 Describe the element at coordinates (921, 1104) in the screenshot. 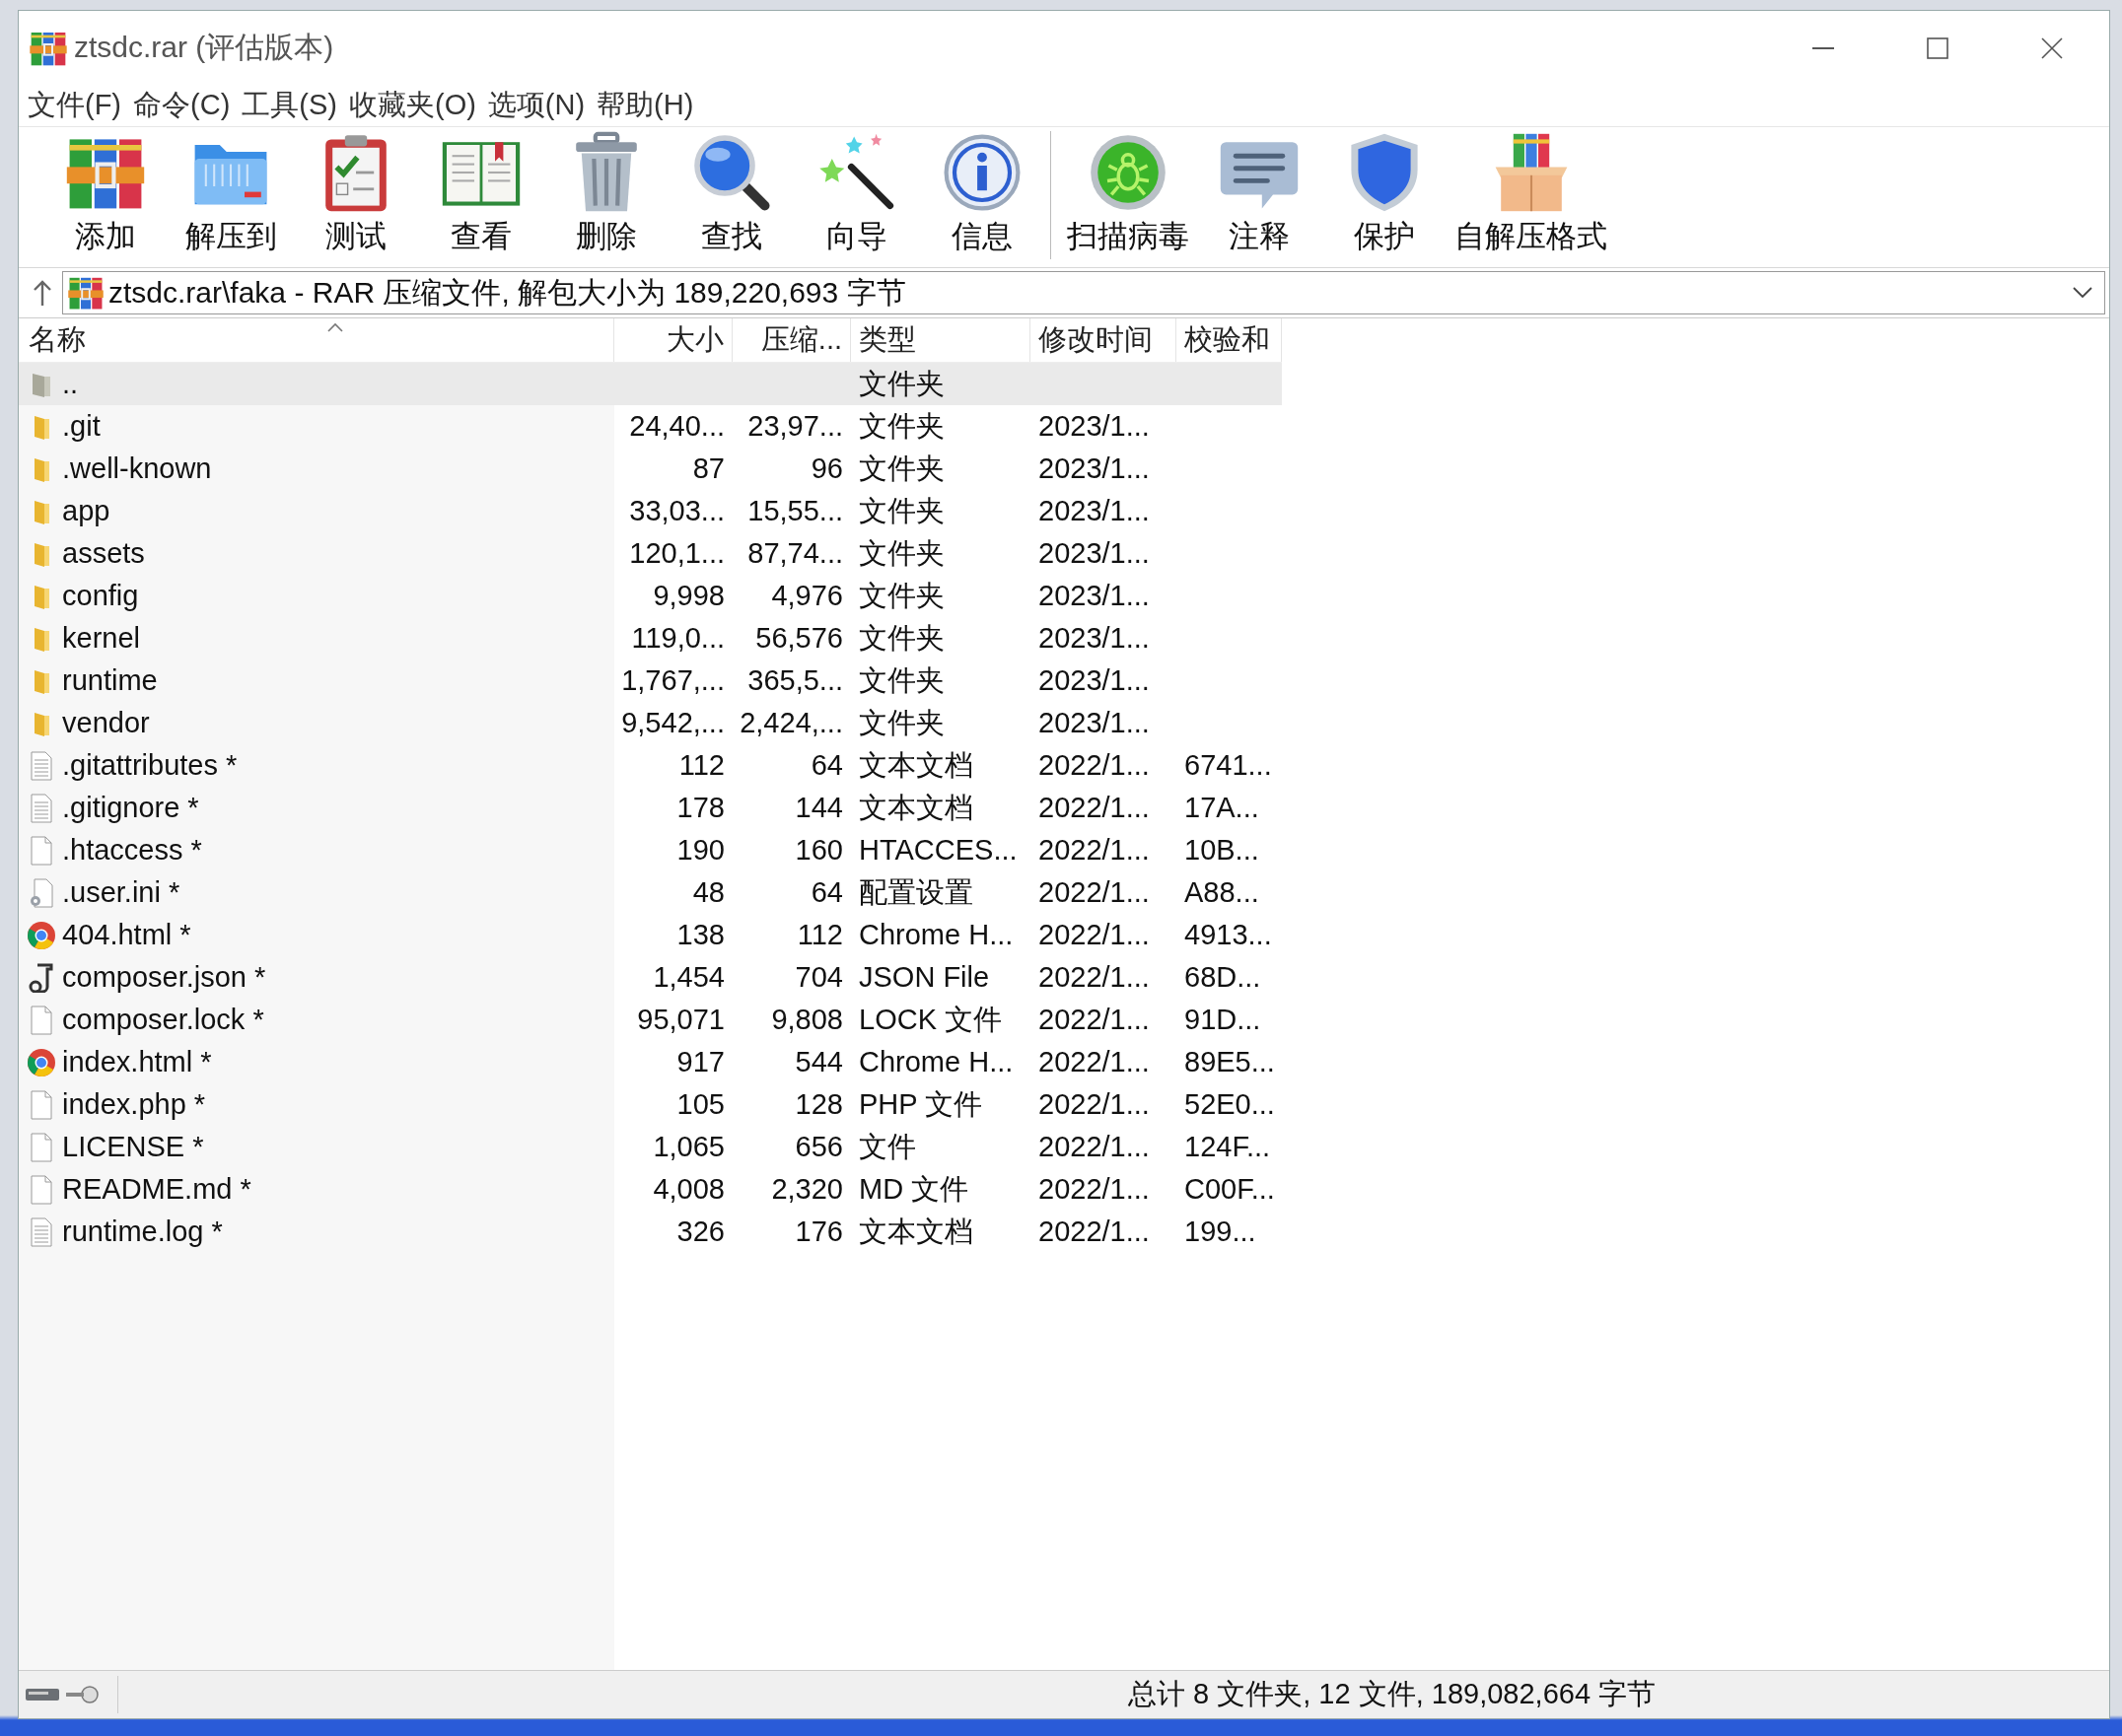

I see `file-type: PHP 文件` at that location.